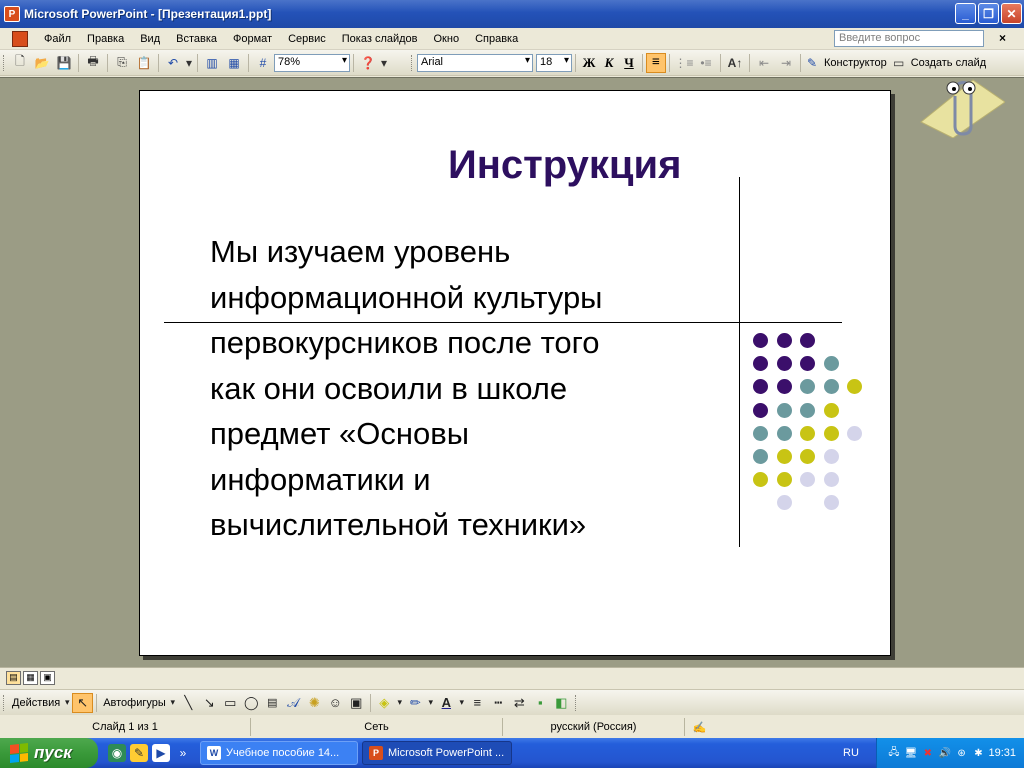 This screenshot has height=768, width=1024. What do you see at coordinates (144, 63) in the screenshot?
I see `paste-icon: 📋` at bounding box center [144, 63].